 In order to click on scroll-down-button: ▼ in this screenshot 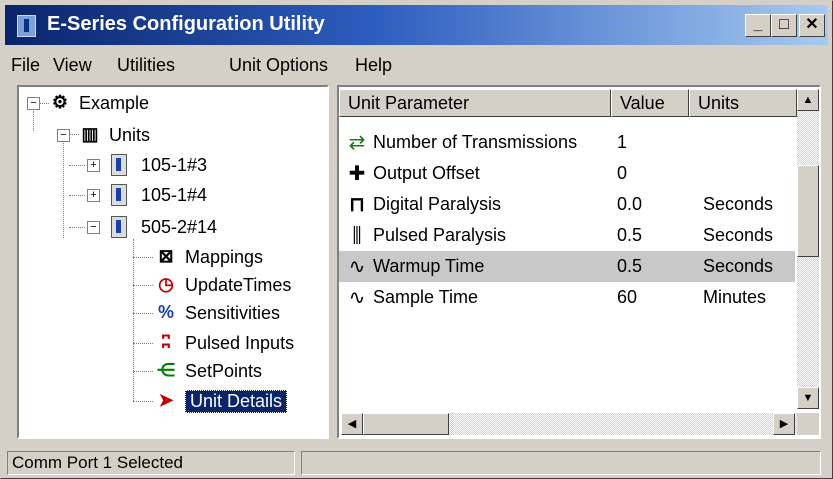, I will do `click(808, 398)`.